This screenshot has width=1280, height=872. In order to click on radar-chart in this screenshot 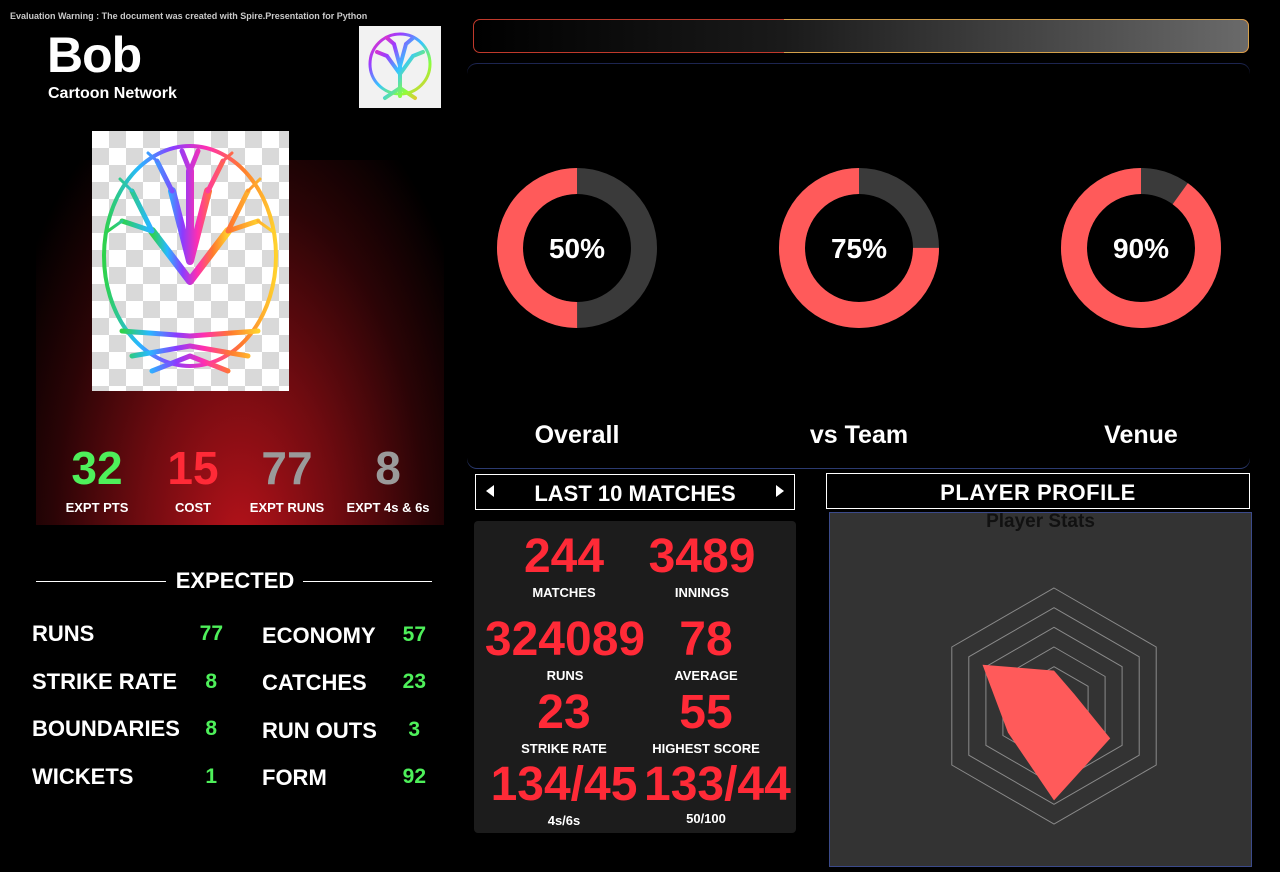, I will do `click(1054, 706)`.